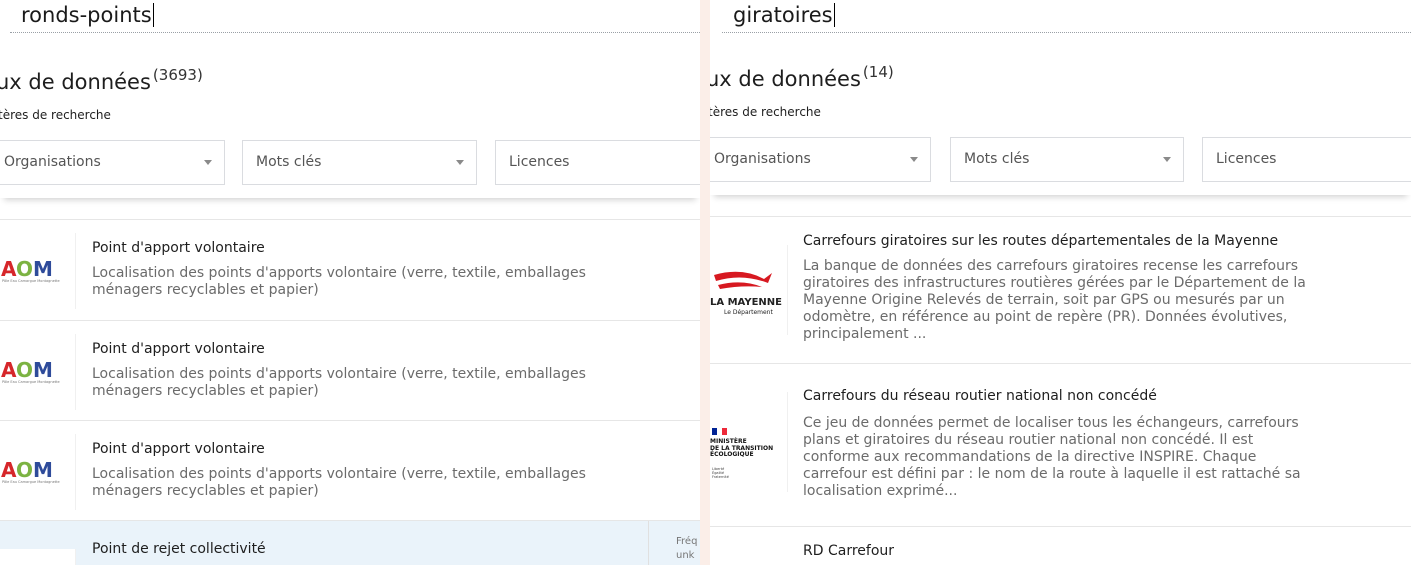 The height and width of the screenshot is (565, 1411). I want to click on logo-name: LA MAYENNE, so click(746, 302).